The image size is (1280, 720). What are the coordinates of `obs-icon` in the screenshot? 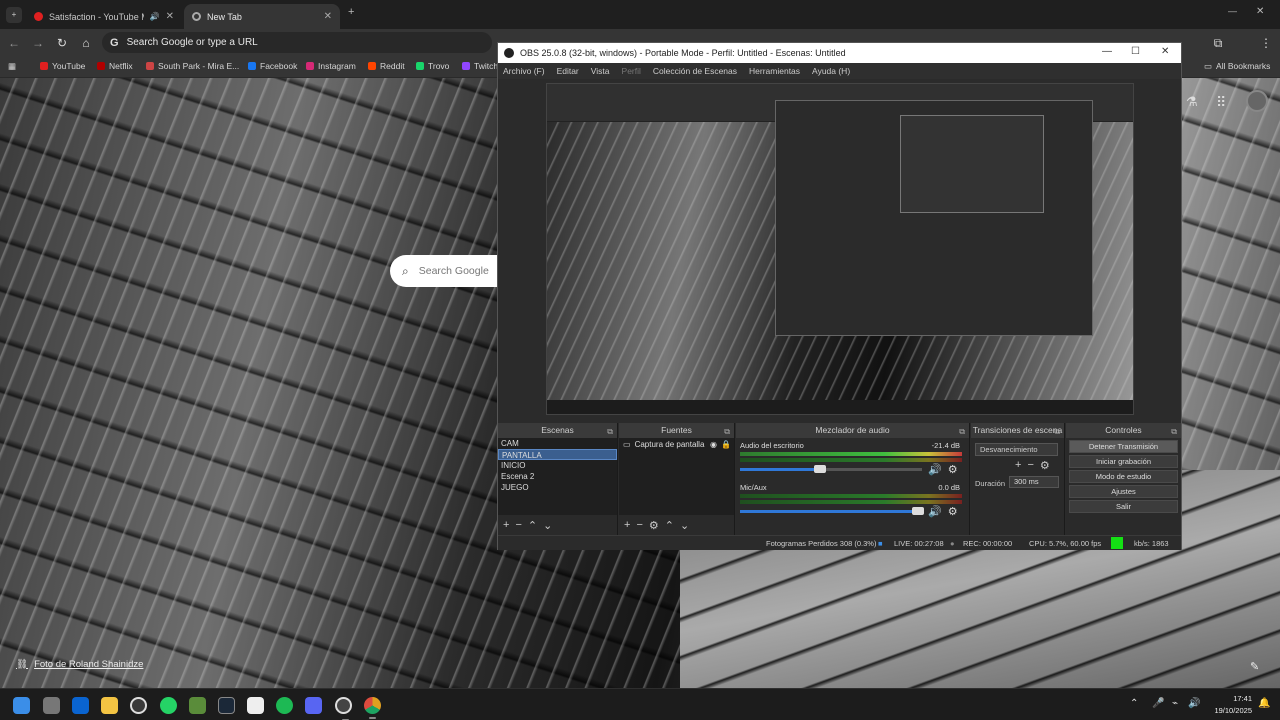 It's located at (343, 708).